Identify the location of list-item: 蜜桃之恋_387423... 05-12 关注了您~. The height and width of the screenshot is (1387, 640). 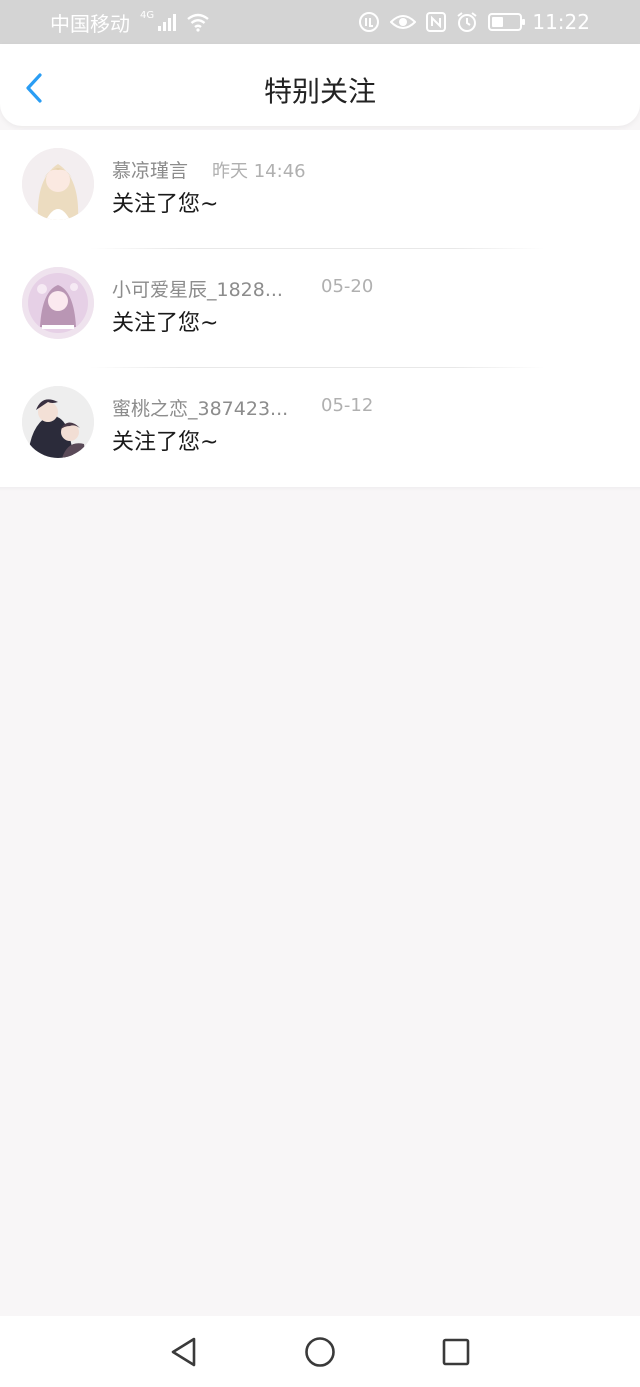
(320, 427).